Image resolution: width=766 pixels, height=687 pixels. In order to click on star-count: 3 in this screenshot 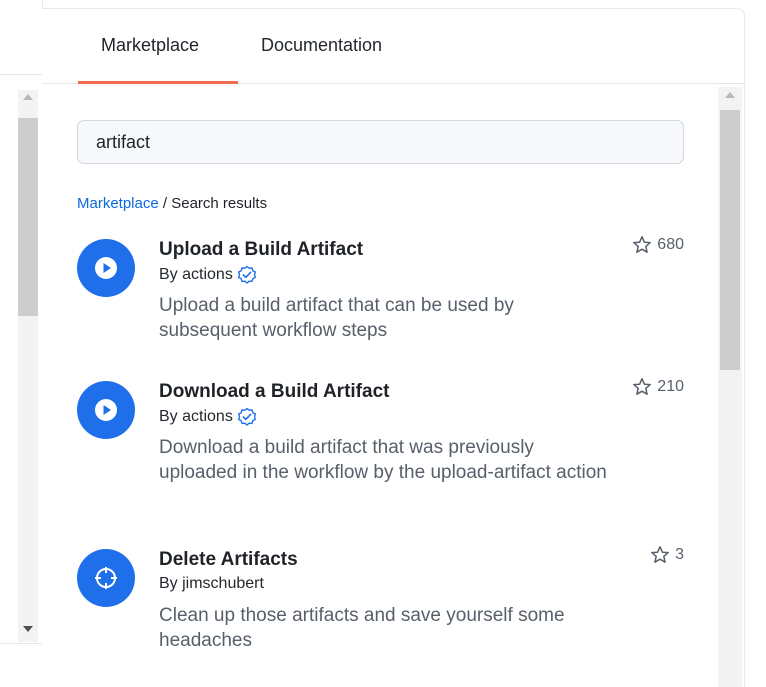, I will do `click(667, 555)`.